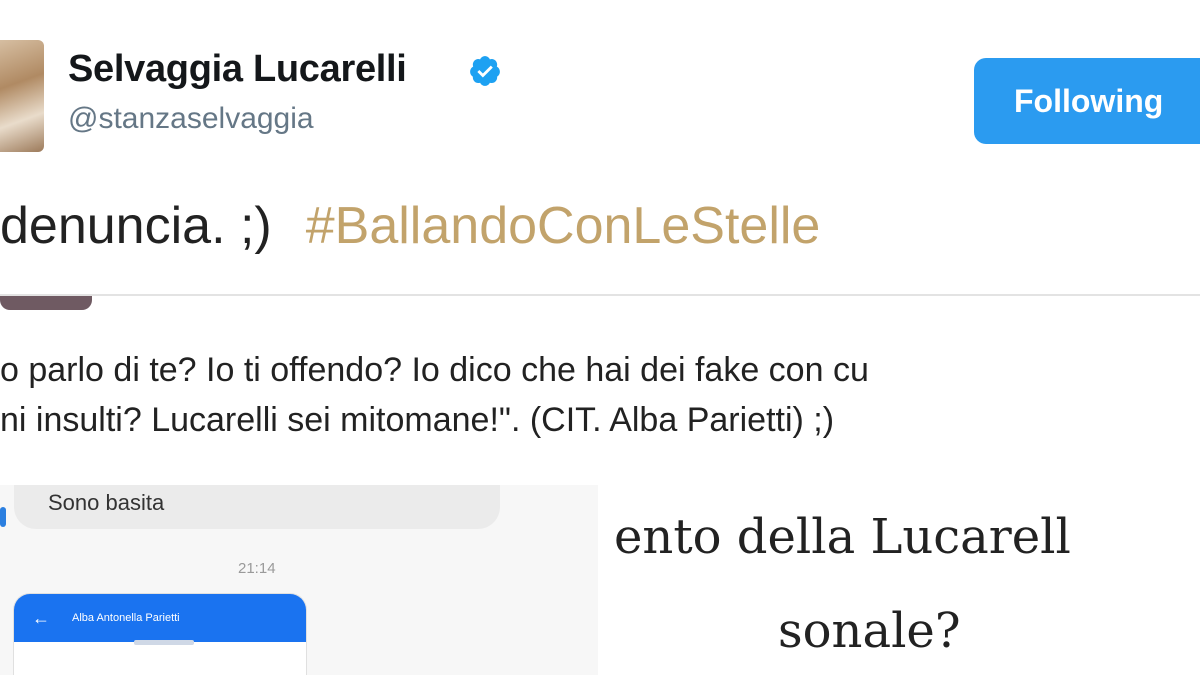 The image size is (1200, 675). What do you see at coordinates (22, 96) in the screenshot?
I see `avatar` at bounding box center [22, 96].